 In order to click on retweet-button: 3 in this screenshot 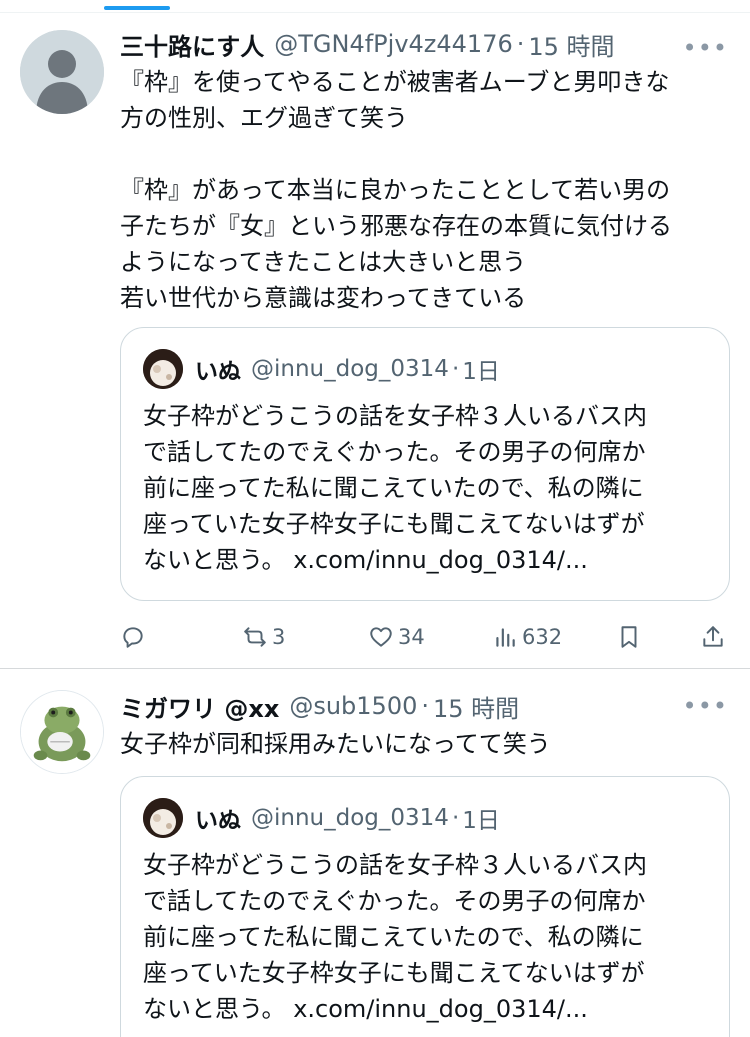, I will do `click(263, 637)`.